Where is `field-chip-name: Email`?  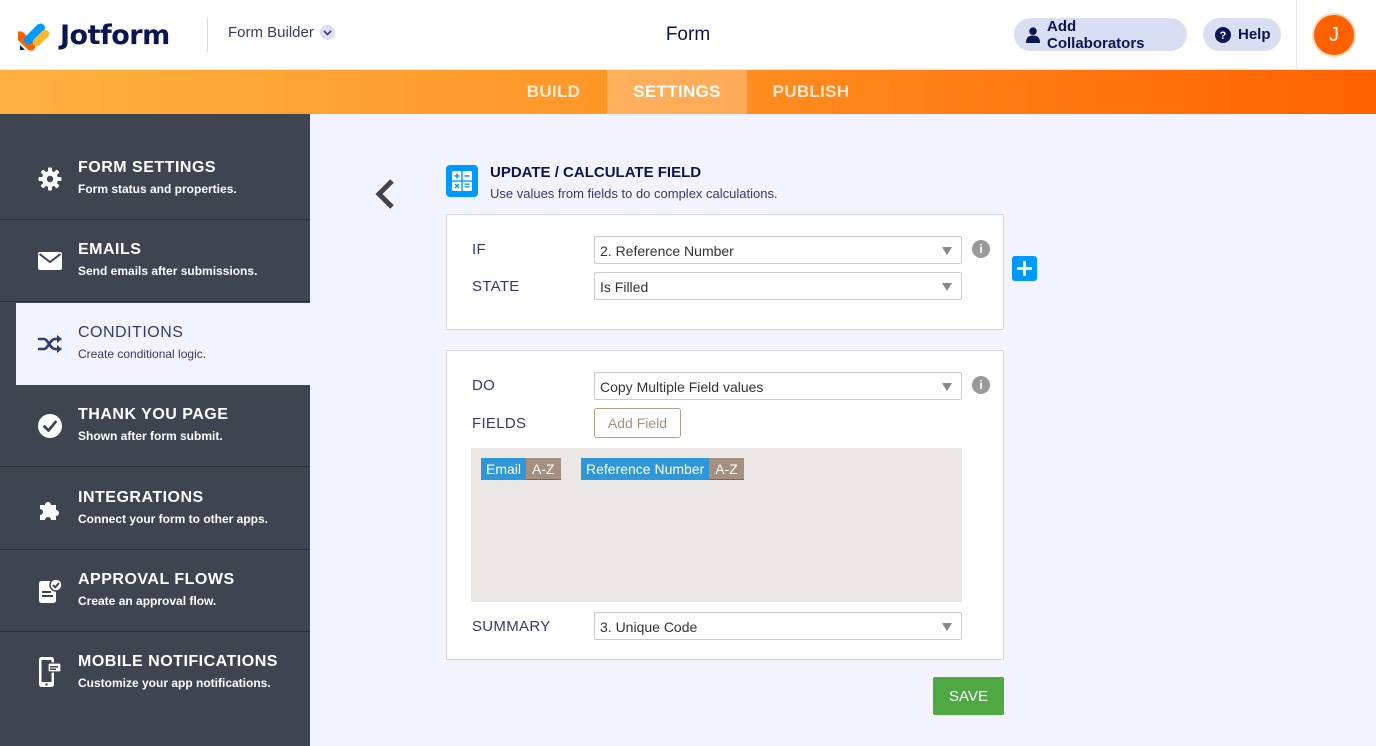
field-chip-name: Email is located at coordinates (504, 469).